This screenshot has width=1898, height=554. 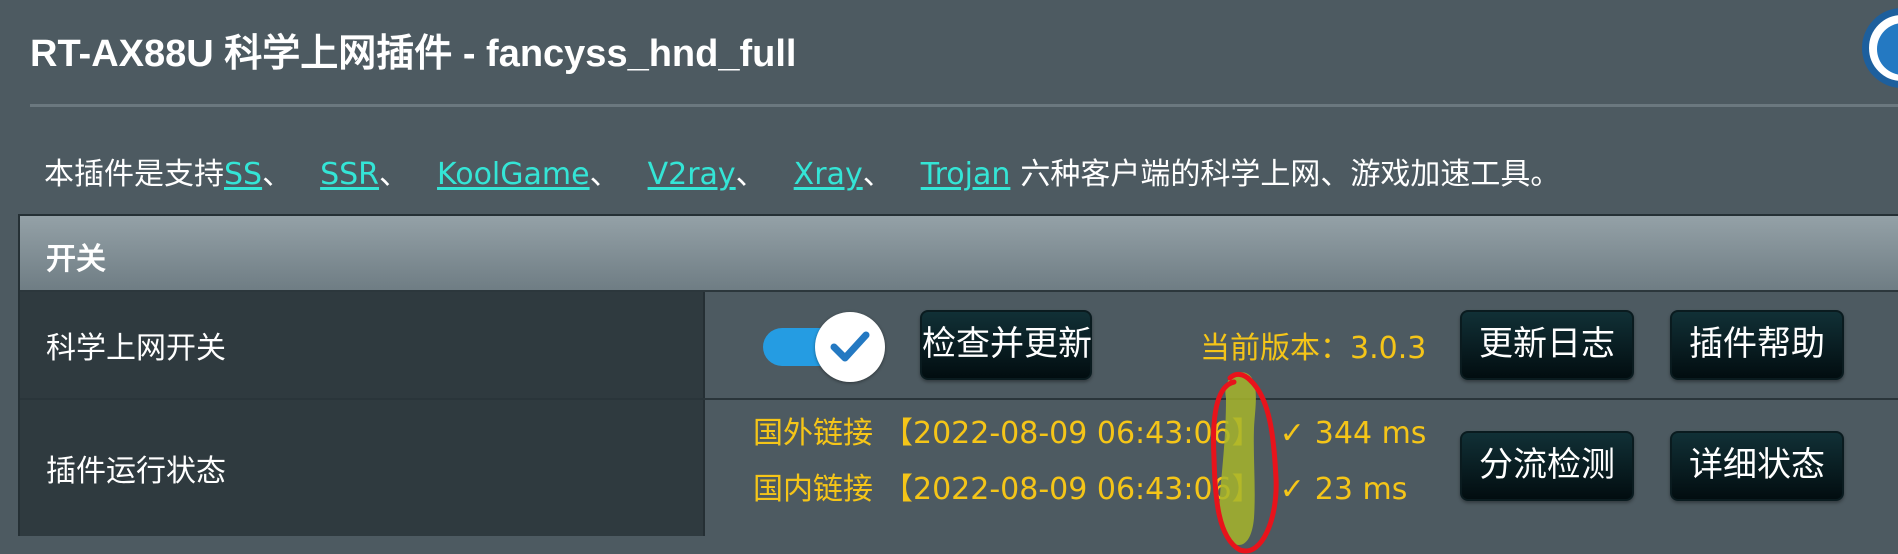 What do you see at coordinates (362, 345) in the screenshot?
I see `switch-row-label-cell: 科学上网开关` at bounding box center [362, 345].